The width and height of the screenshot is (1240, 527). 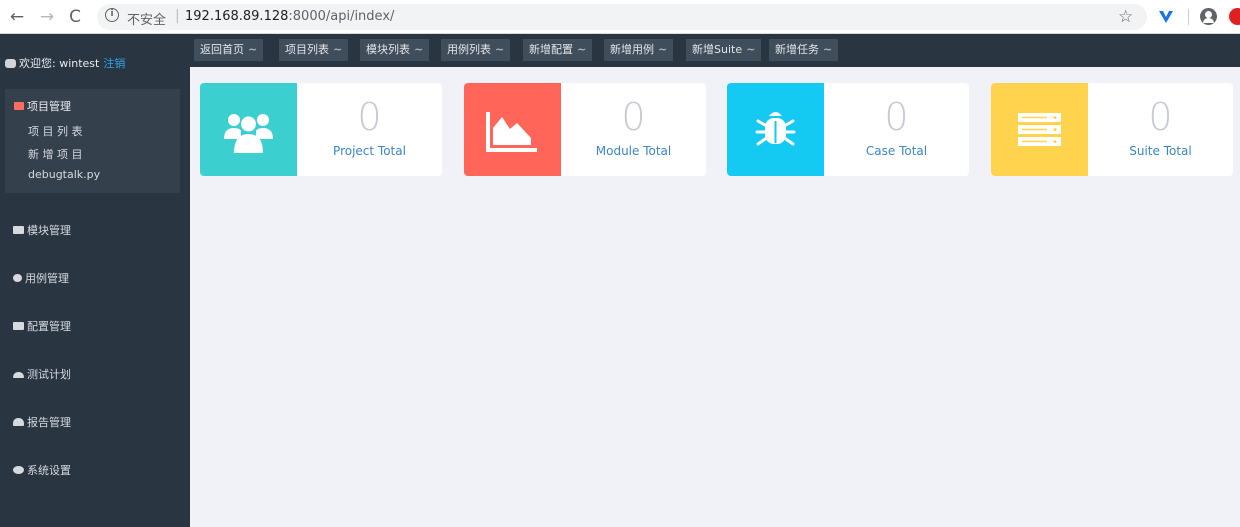 I want to click on users-icon, so click(x=248, y=133).